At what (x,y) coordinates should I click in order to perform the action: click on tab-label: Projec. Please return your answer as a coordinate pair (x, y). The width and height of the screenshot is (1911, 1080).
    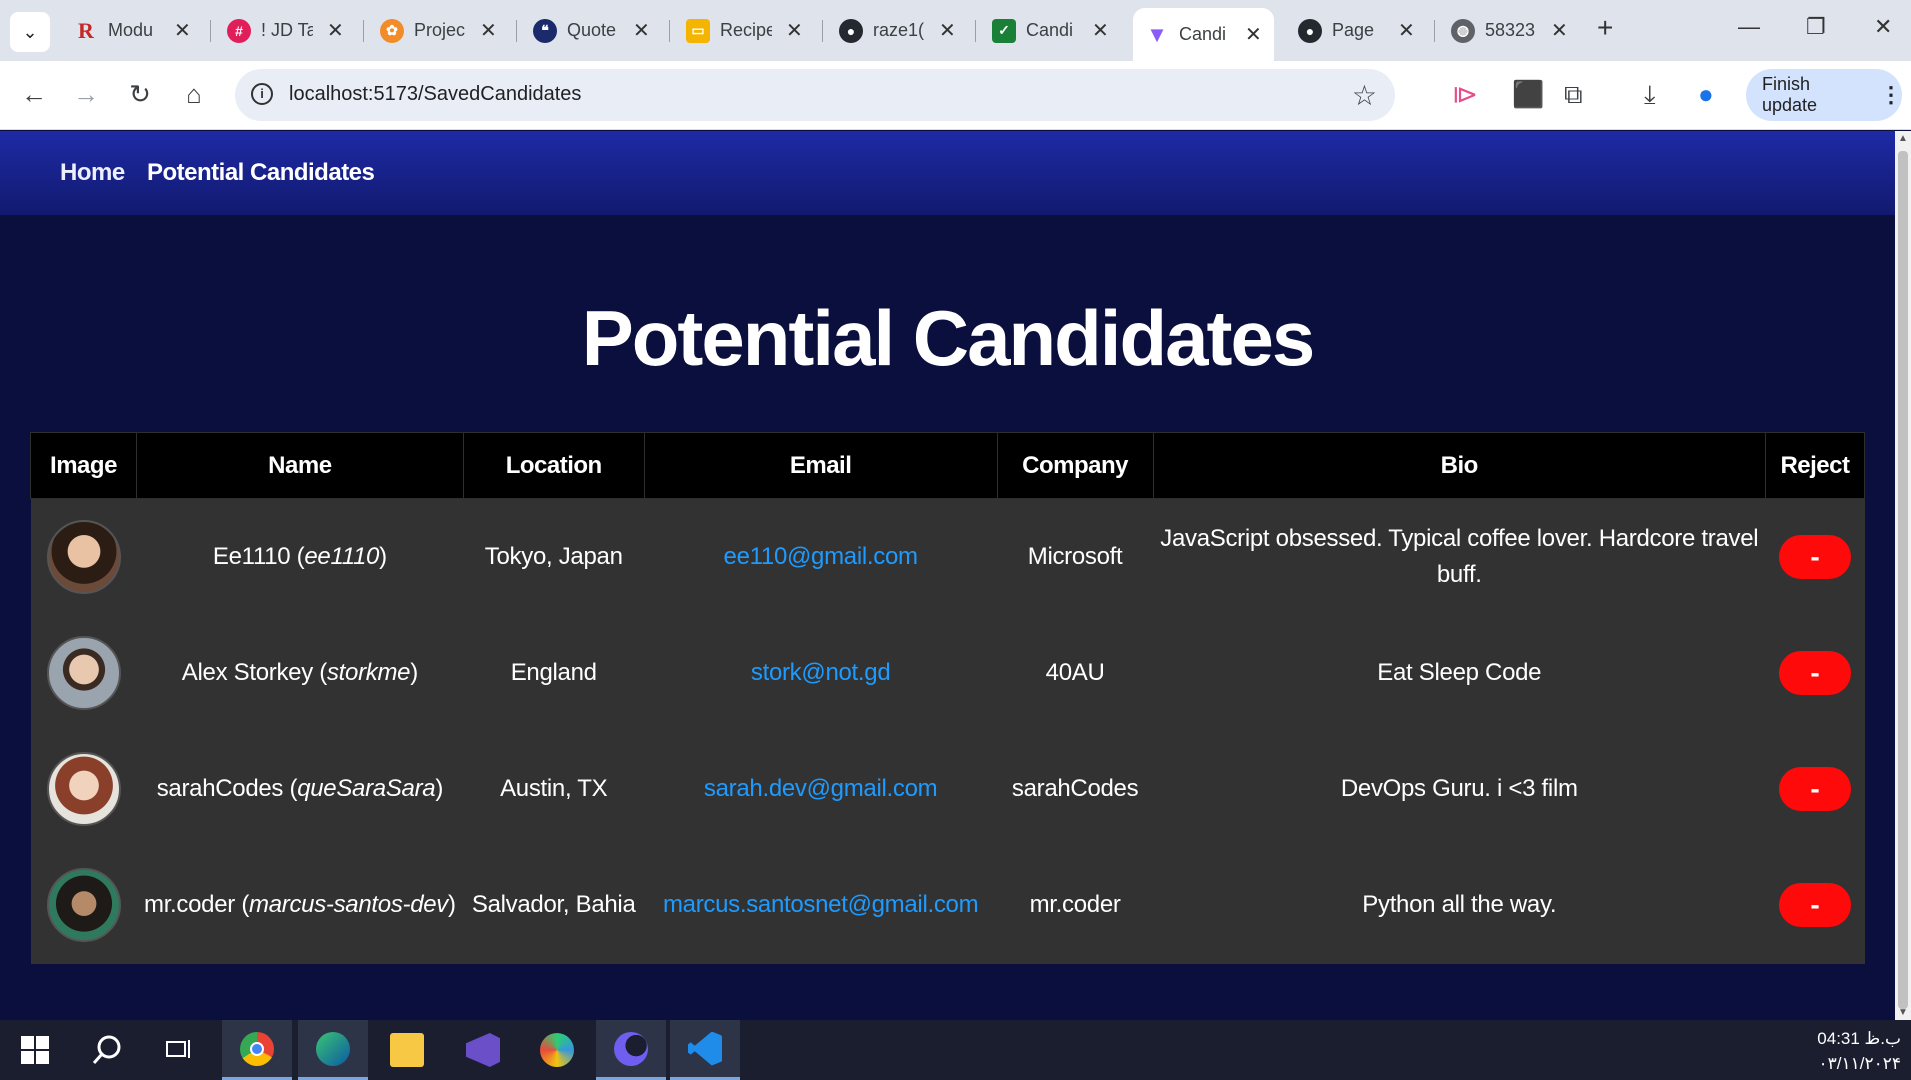
    Looking at the image, I should click on (440, 30).